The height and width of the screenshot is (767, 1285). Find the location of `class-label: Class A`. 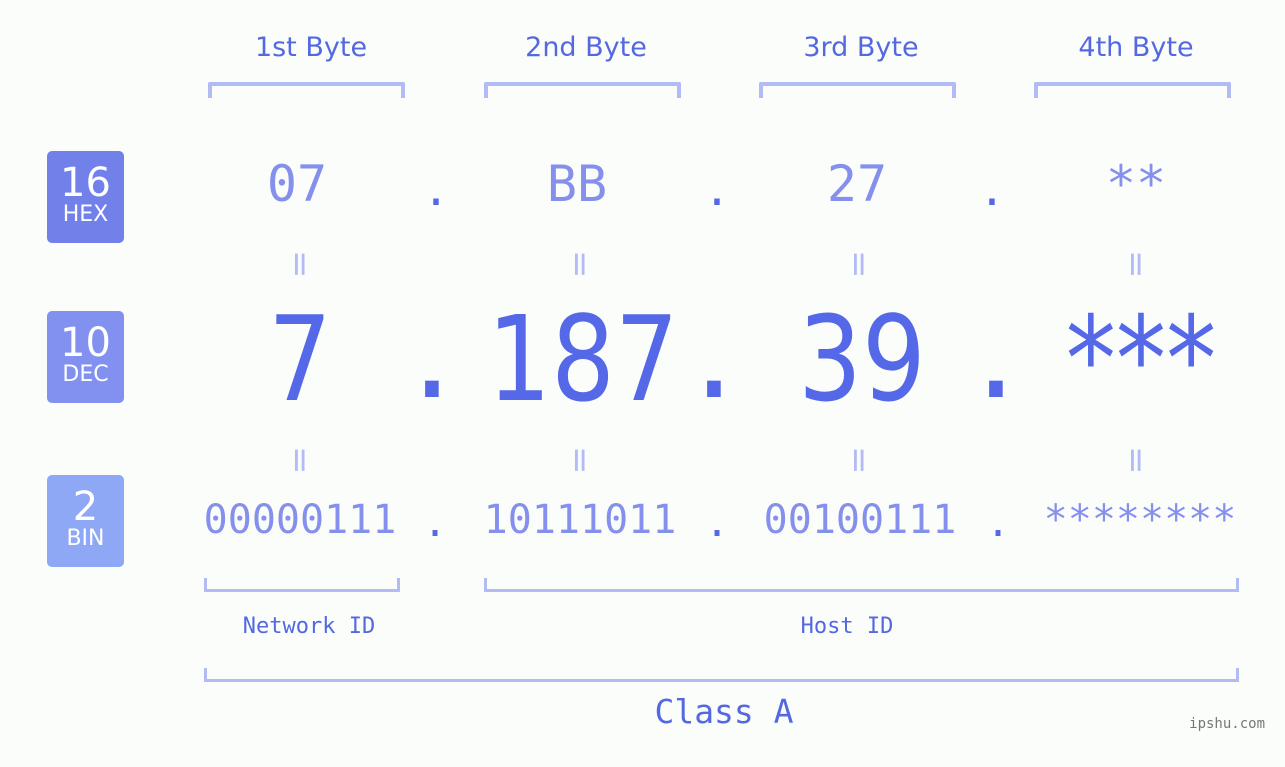

class-label: Class A is located at coordinates (724, 711).